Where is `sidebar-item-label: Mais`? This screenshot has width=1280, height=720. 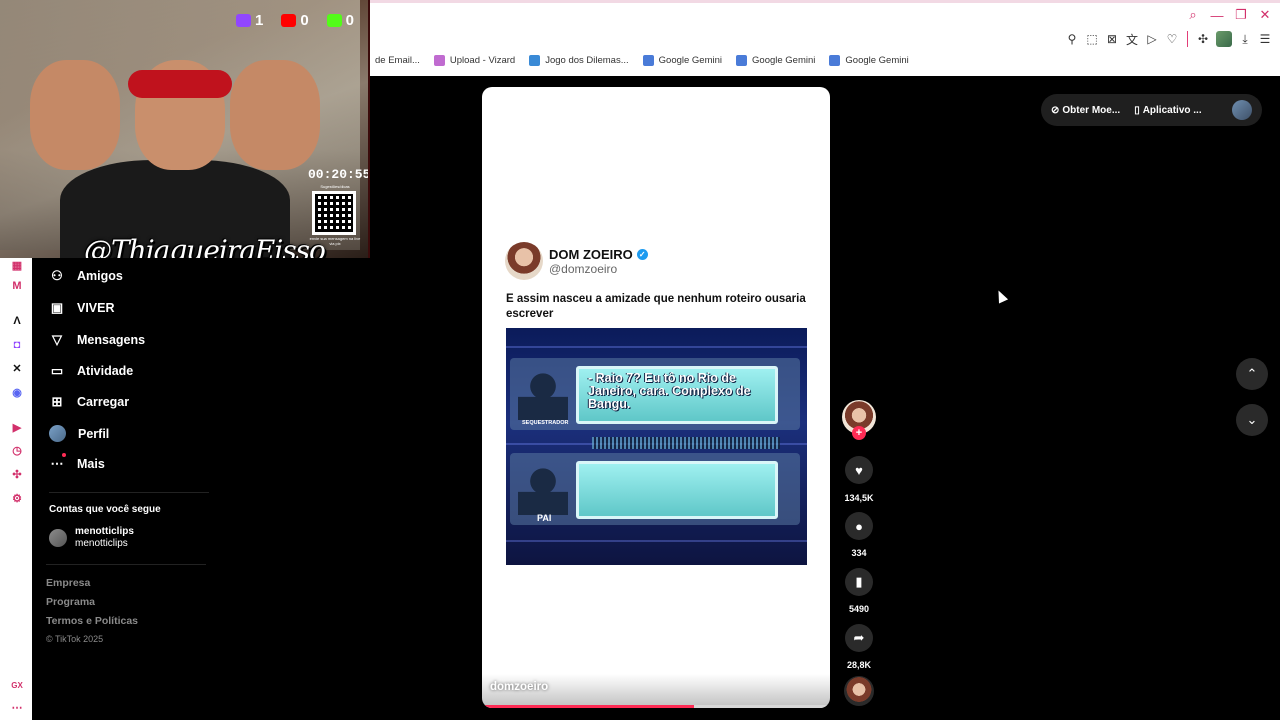
sidebar-item-label: Mais is located at coordinates (91, 464).